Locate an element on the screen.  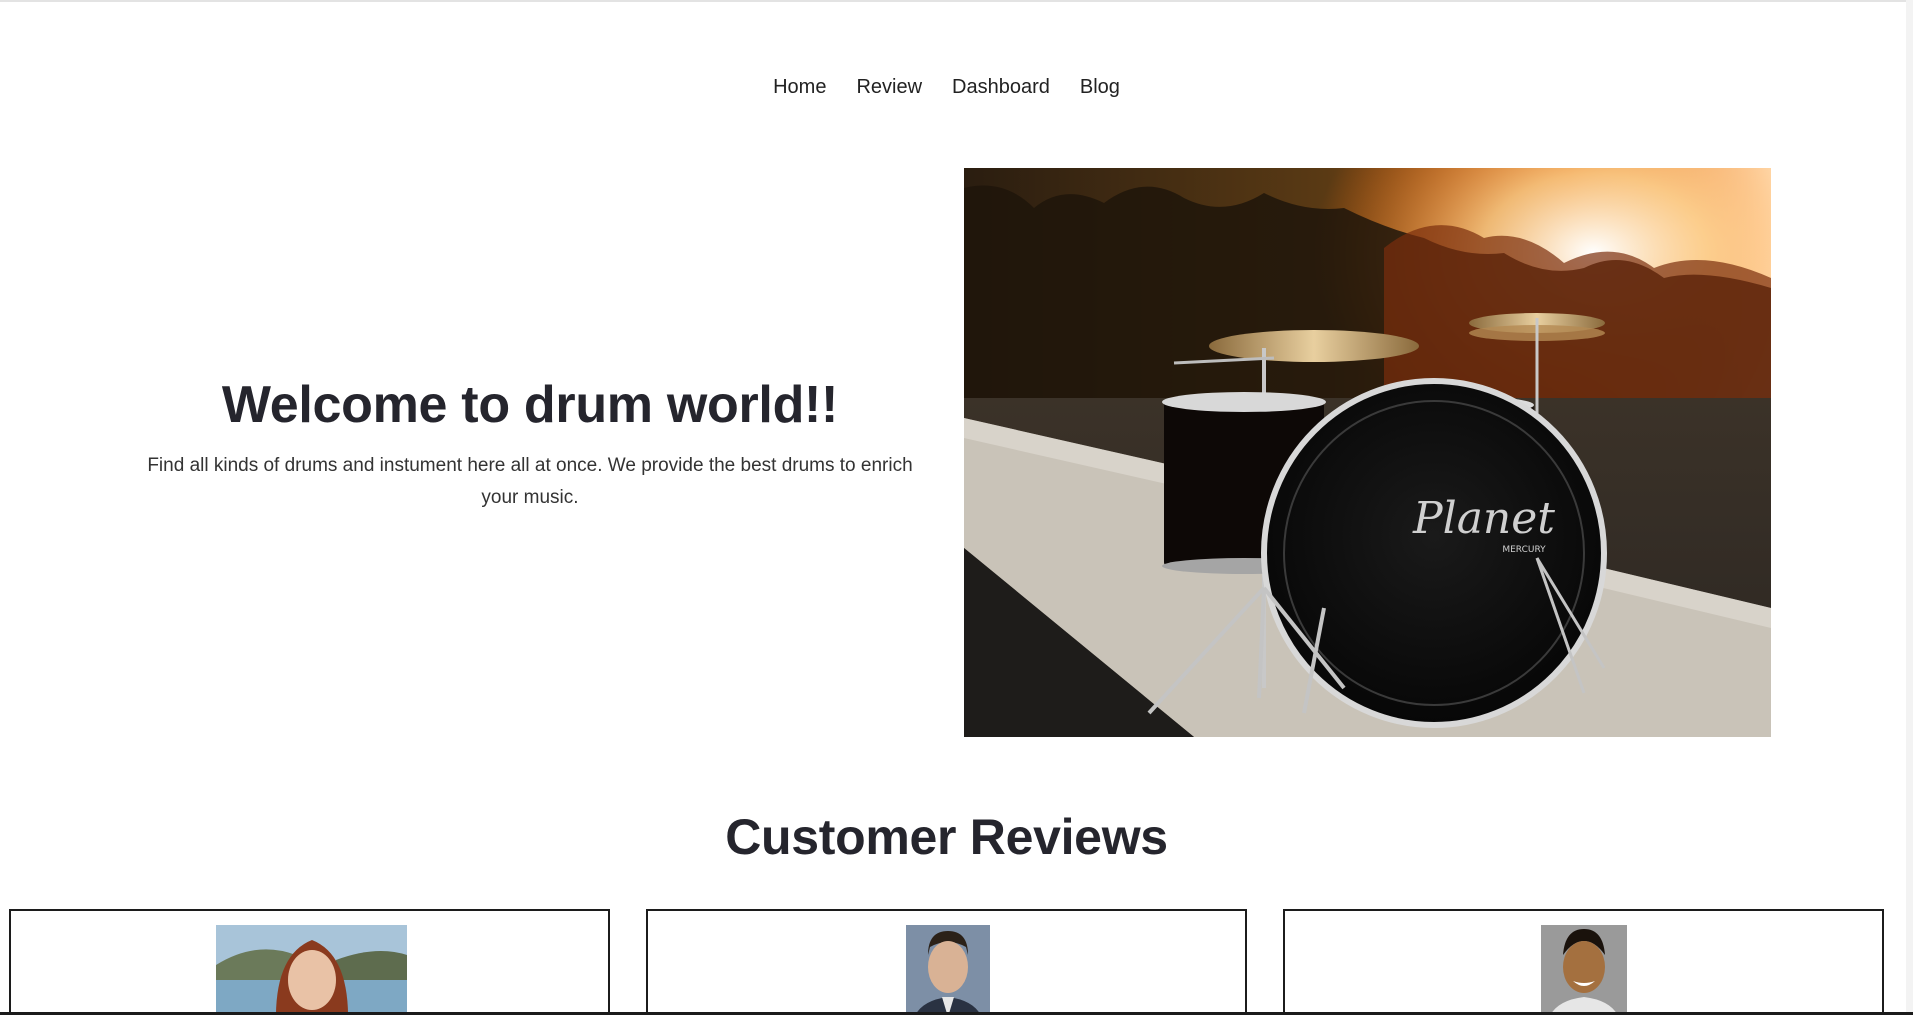
nav-link-home: Home is located at coordinates (799, 87).